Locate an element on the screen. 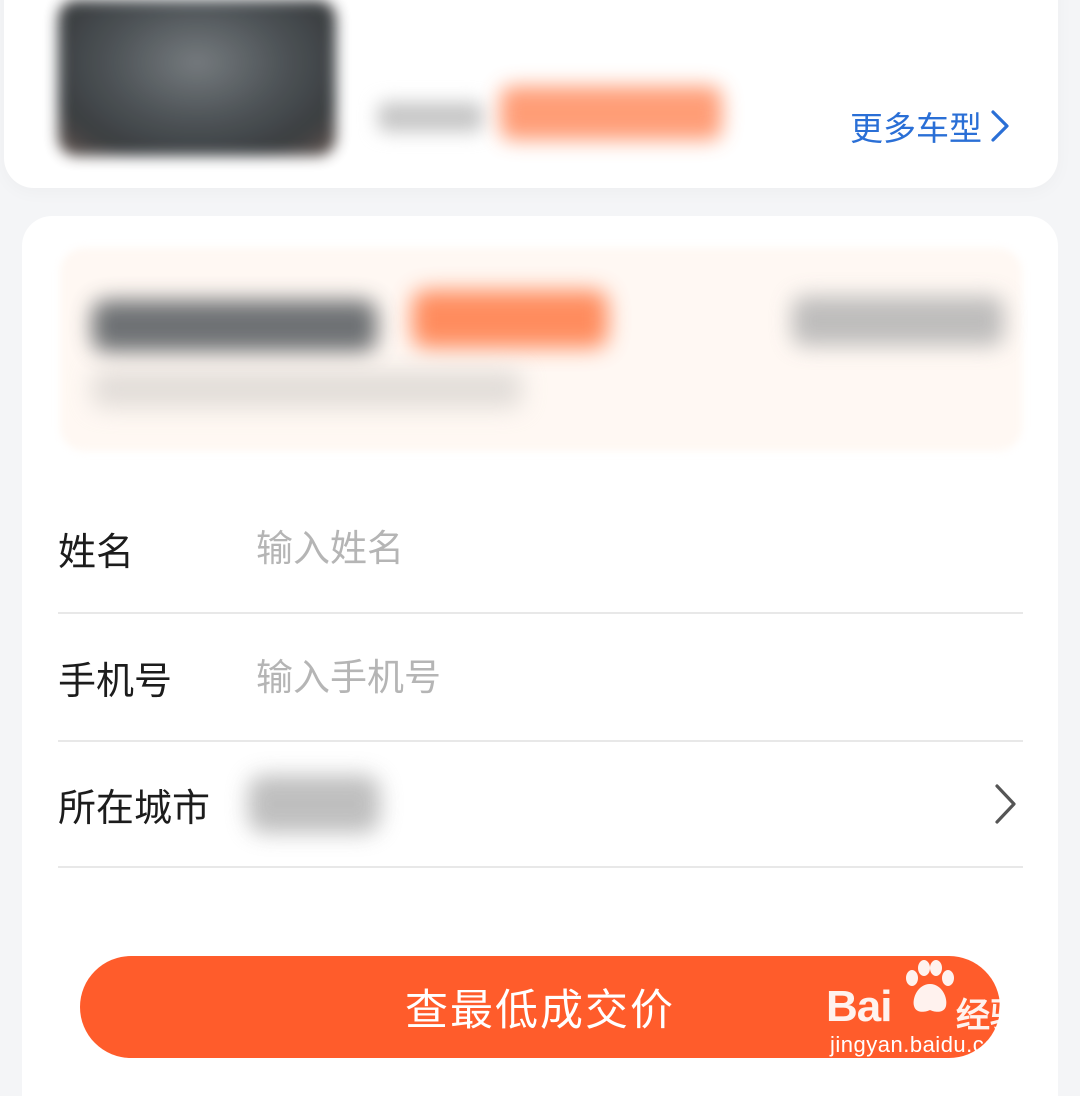 This screenshot has width=1080, height=1096. city-row: 所在城市 is located at coordinates (540, 805).